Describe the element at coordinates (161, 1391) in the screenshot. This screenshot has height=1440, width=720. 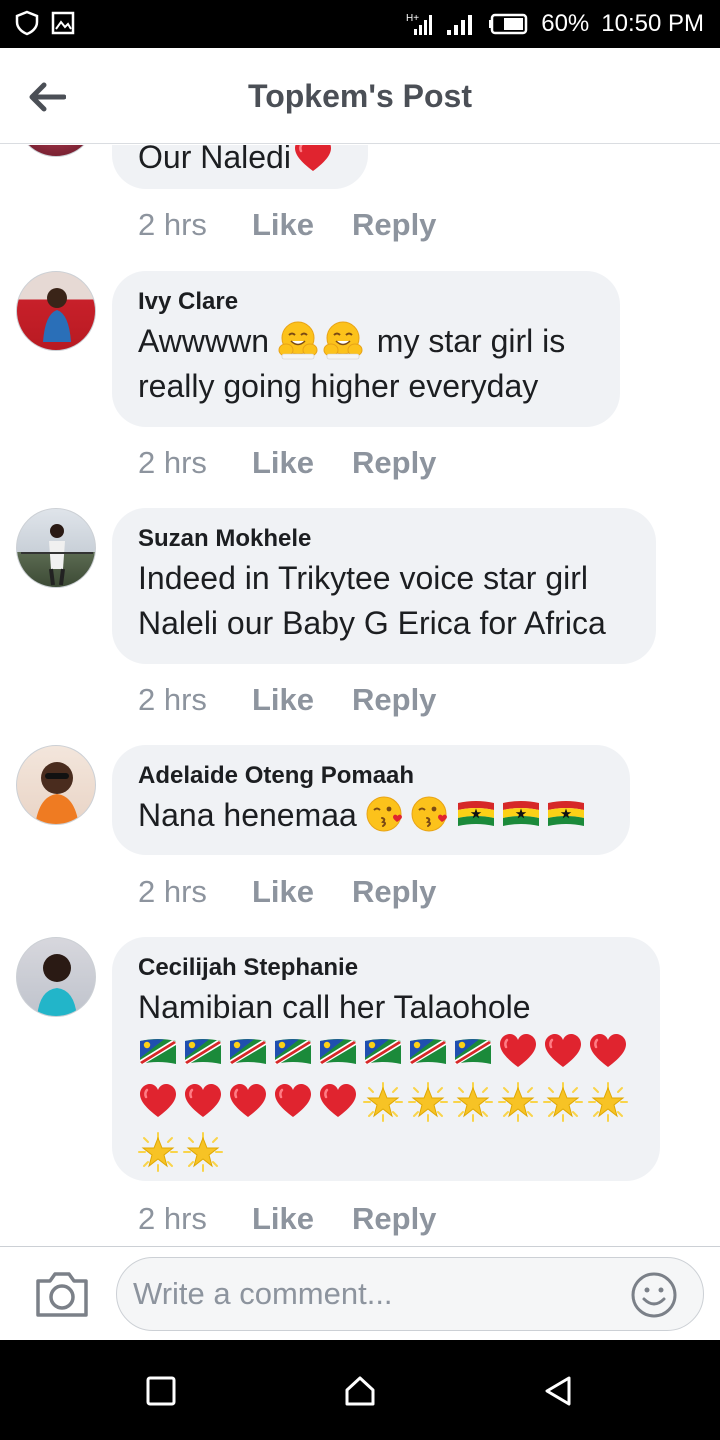
I see `square-icon` at that location.